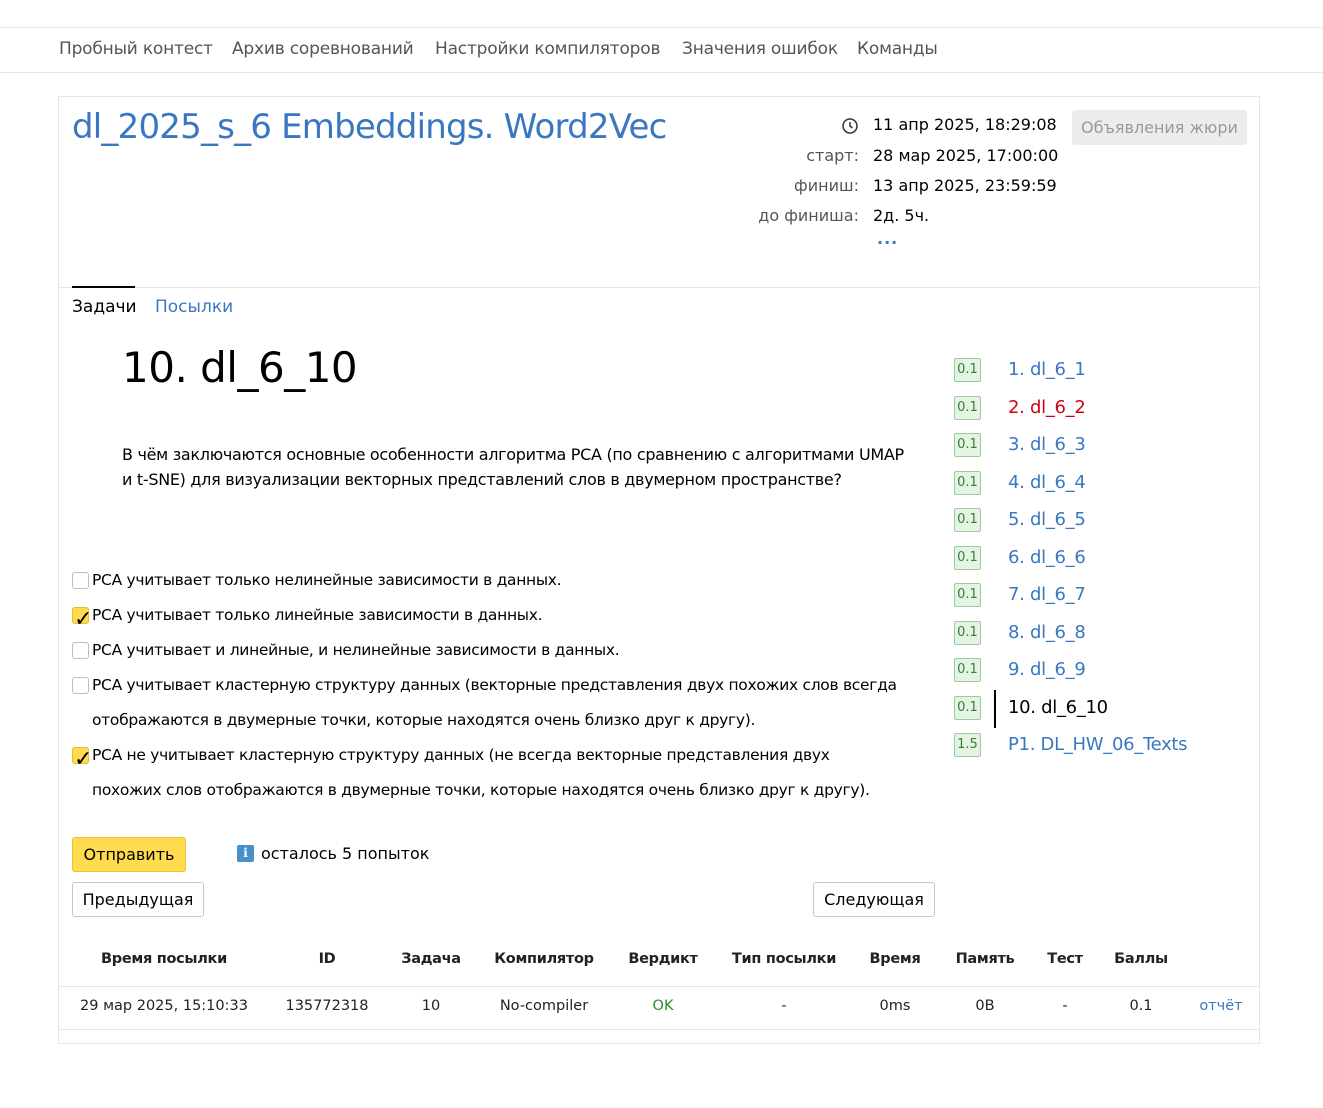 The image size is (1323, 1108). What do you see at coordinates (1047, 670) in the screenshot?
I see `problem-list-link: 9. dl_6_9` at bounding box center [1047, 670].